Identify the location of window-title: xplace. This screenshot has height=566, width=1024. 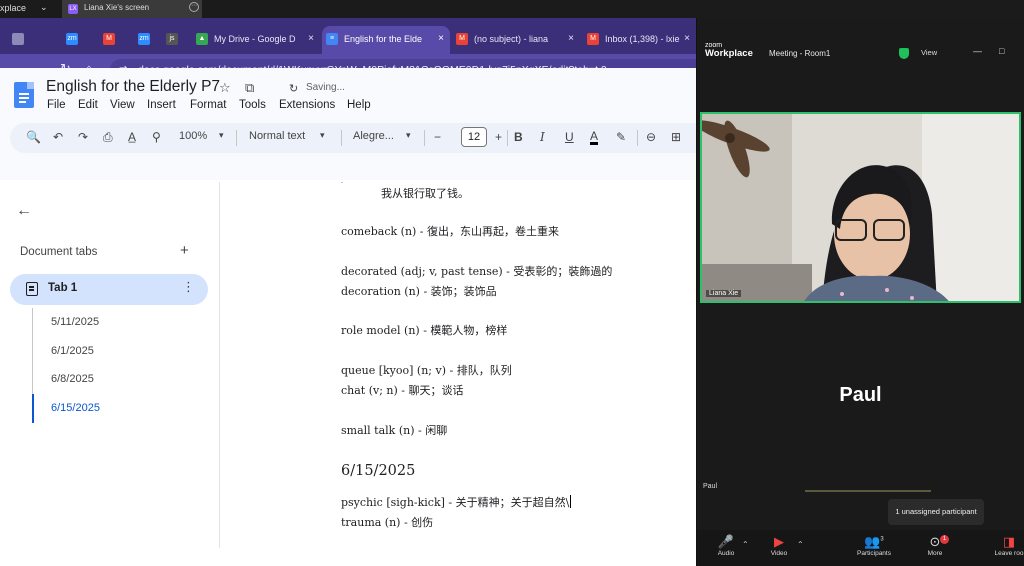
(13, 8).